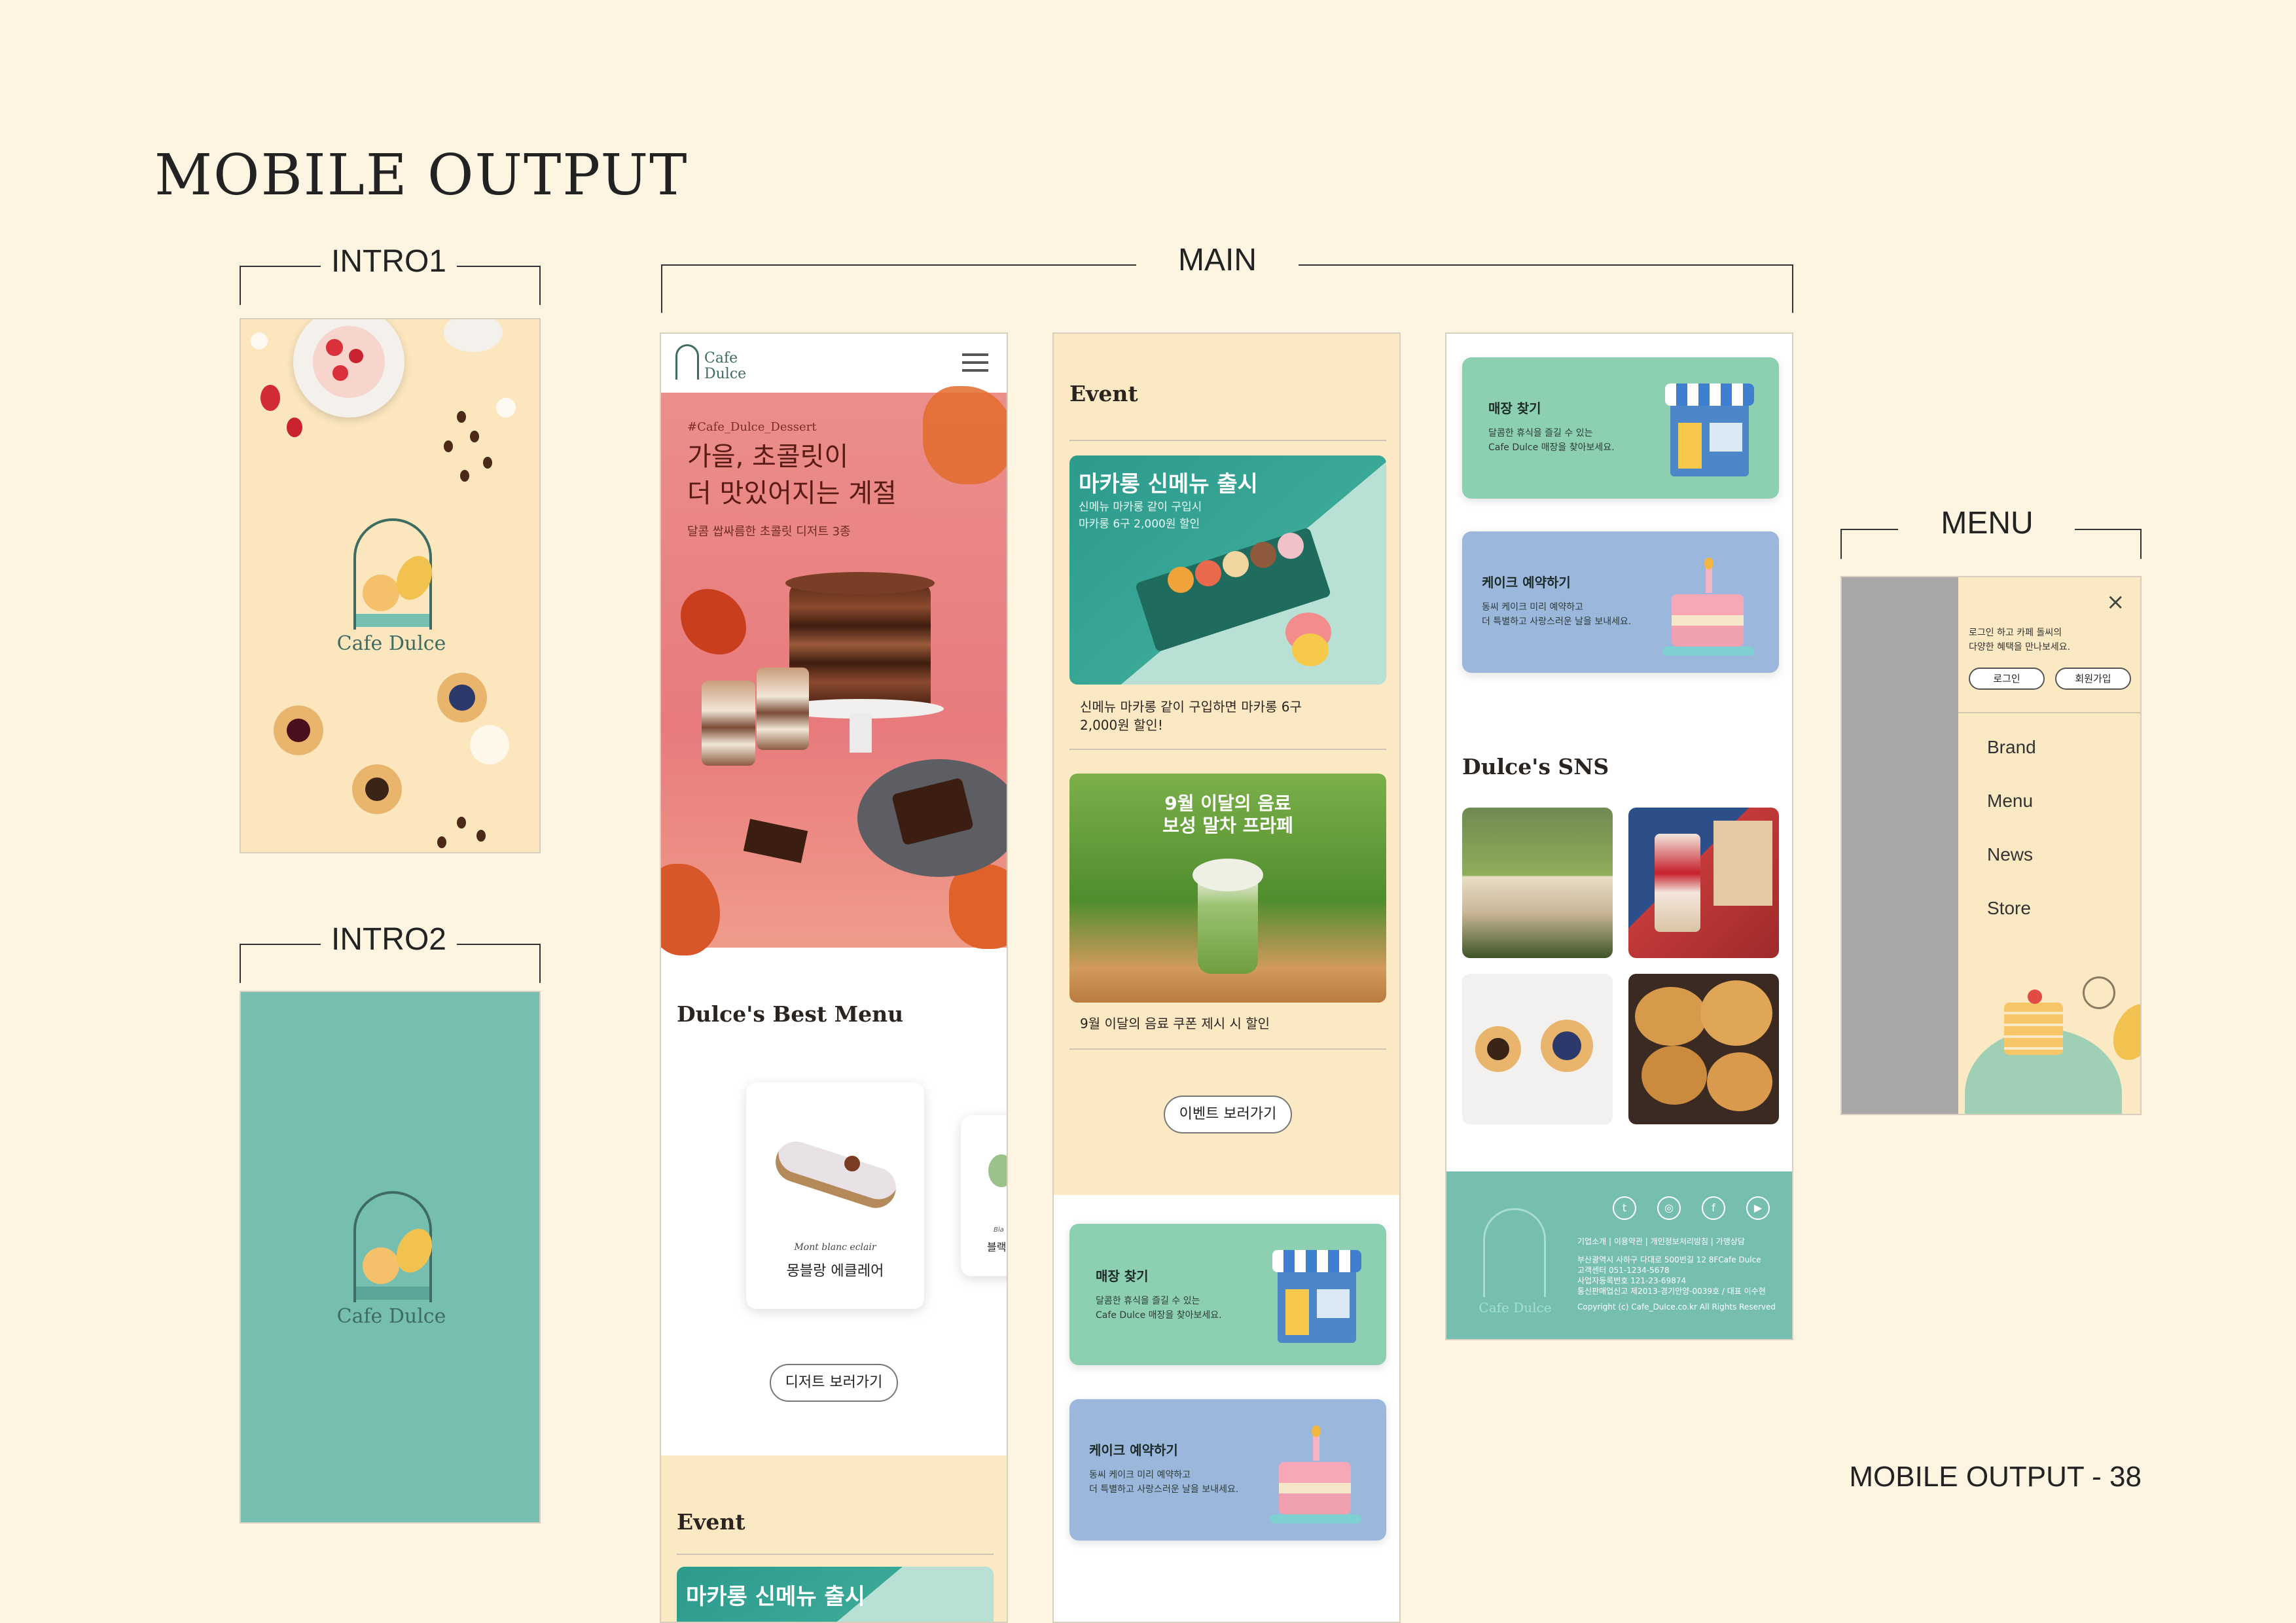  I want to click on intro1-label: INTRO1, so click(388, 261).